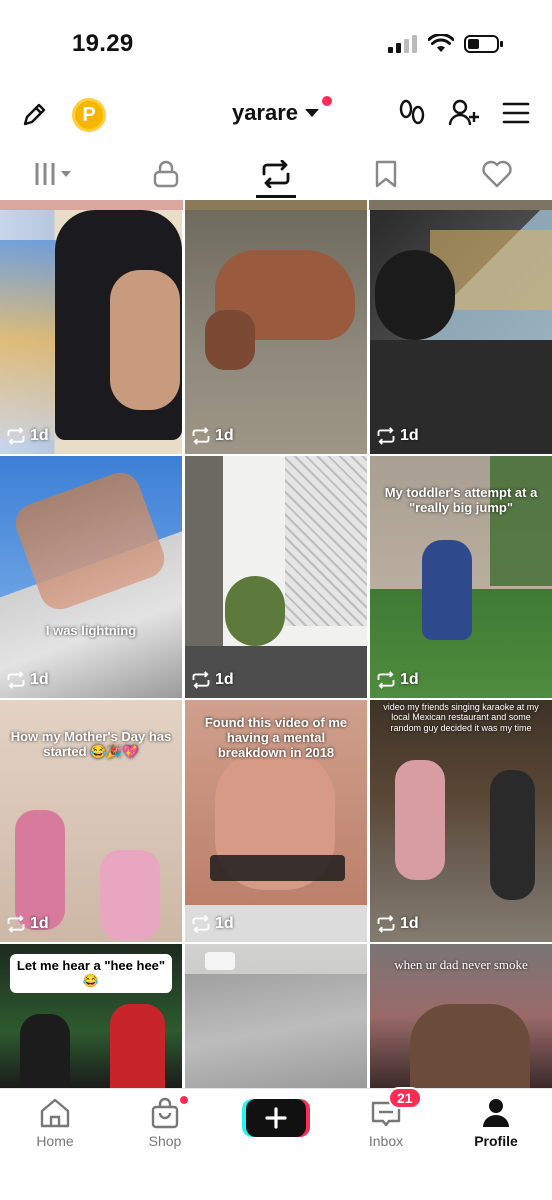 This screenshot has width=552, height=1200. I want to click on notification-dot, so click(327, 101).